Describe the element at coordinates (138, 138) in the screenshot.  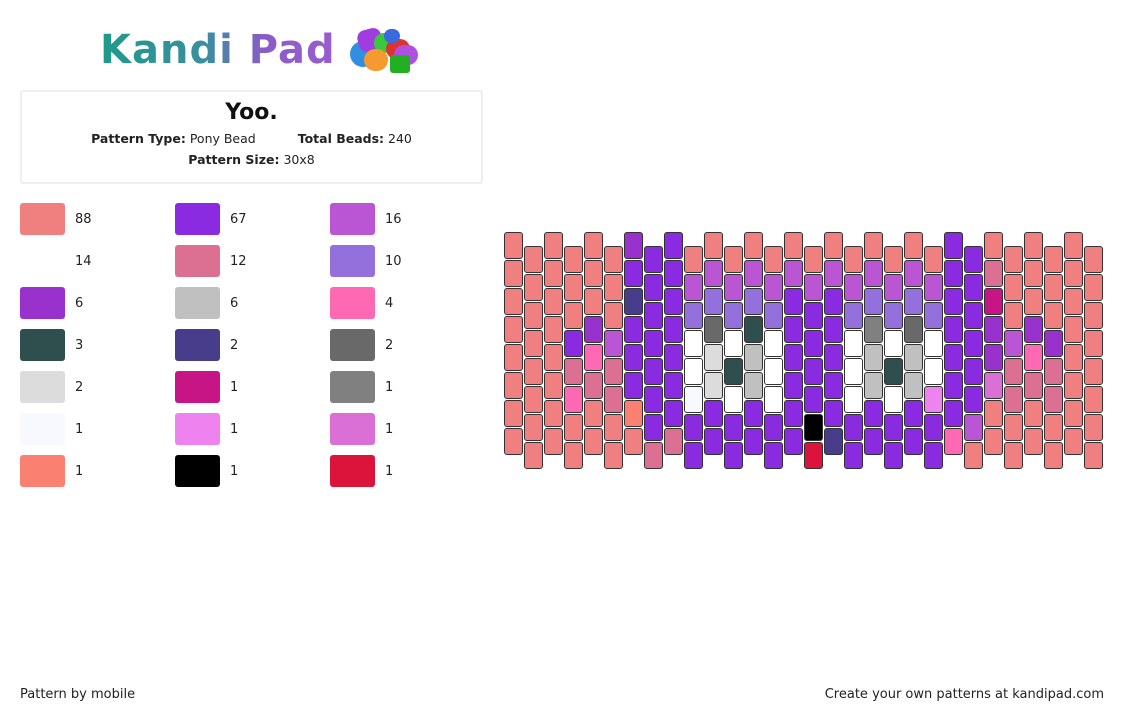
I see `pattern-type-label: Pattern Type:` at that location.